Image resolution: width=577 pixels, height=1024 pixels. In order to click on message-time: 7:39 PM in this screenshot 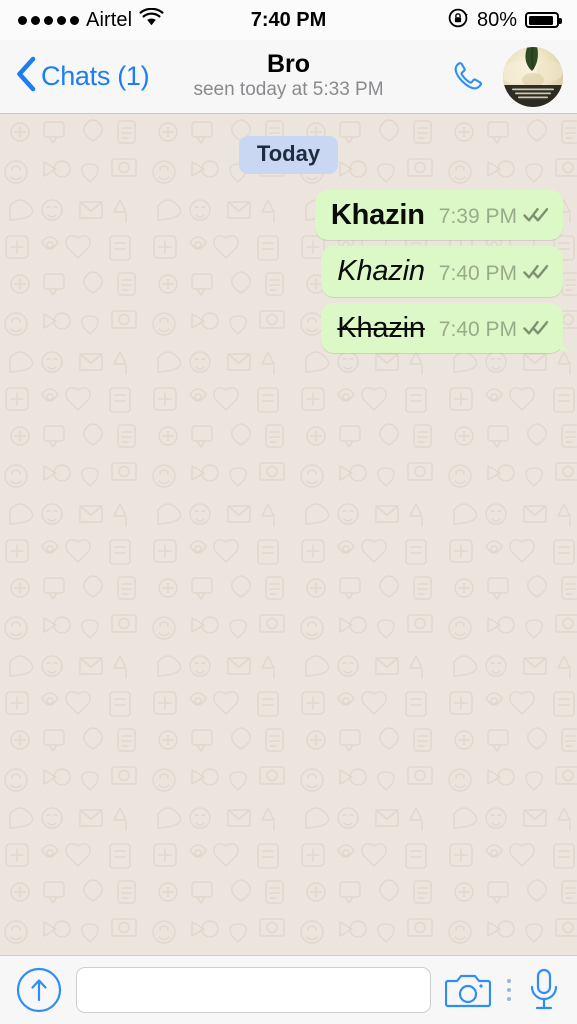, I will do `click(477, 217)`.